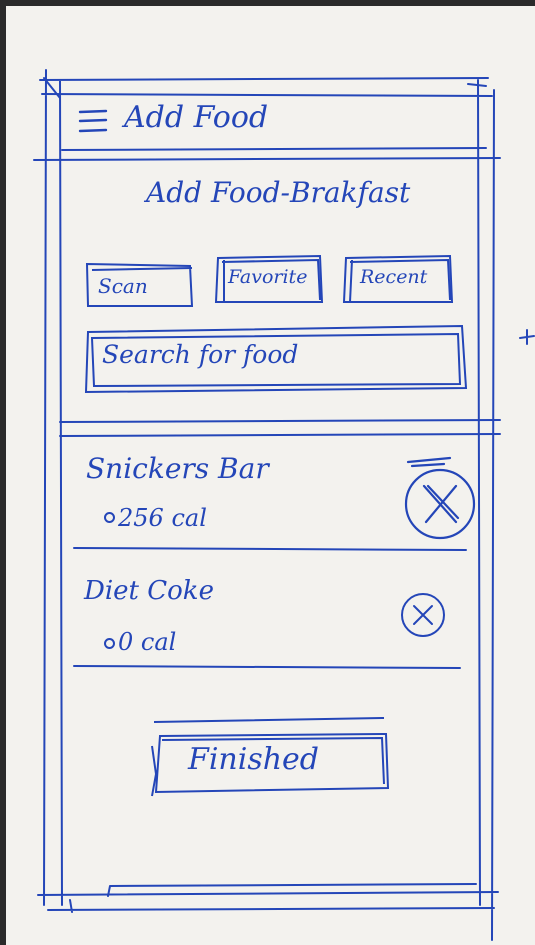 This screenshot has width=535, height=945. Describe the element at coordinates (177, 468) in the screenshot. I see `food-item-name: Snickers Bar` at that location.